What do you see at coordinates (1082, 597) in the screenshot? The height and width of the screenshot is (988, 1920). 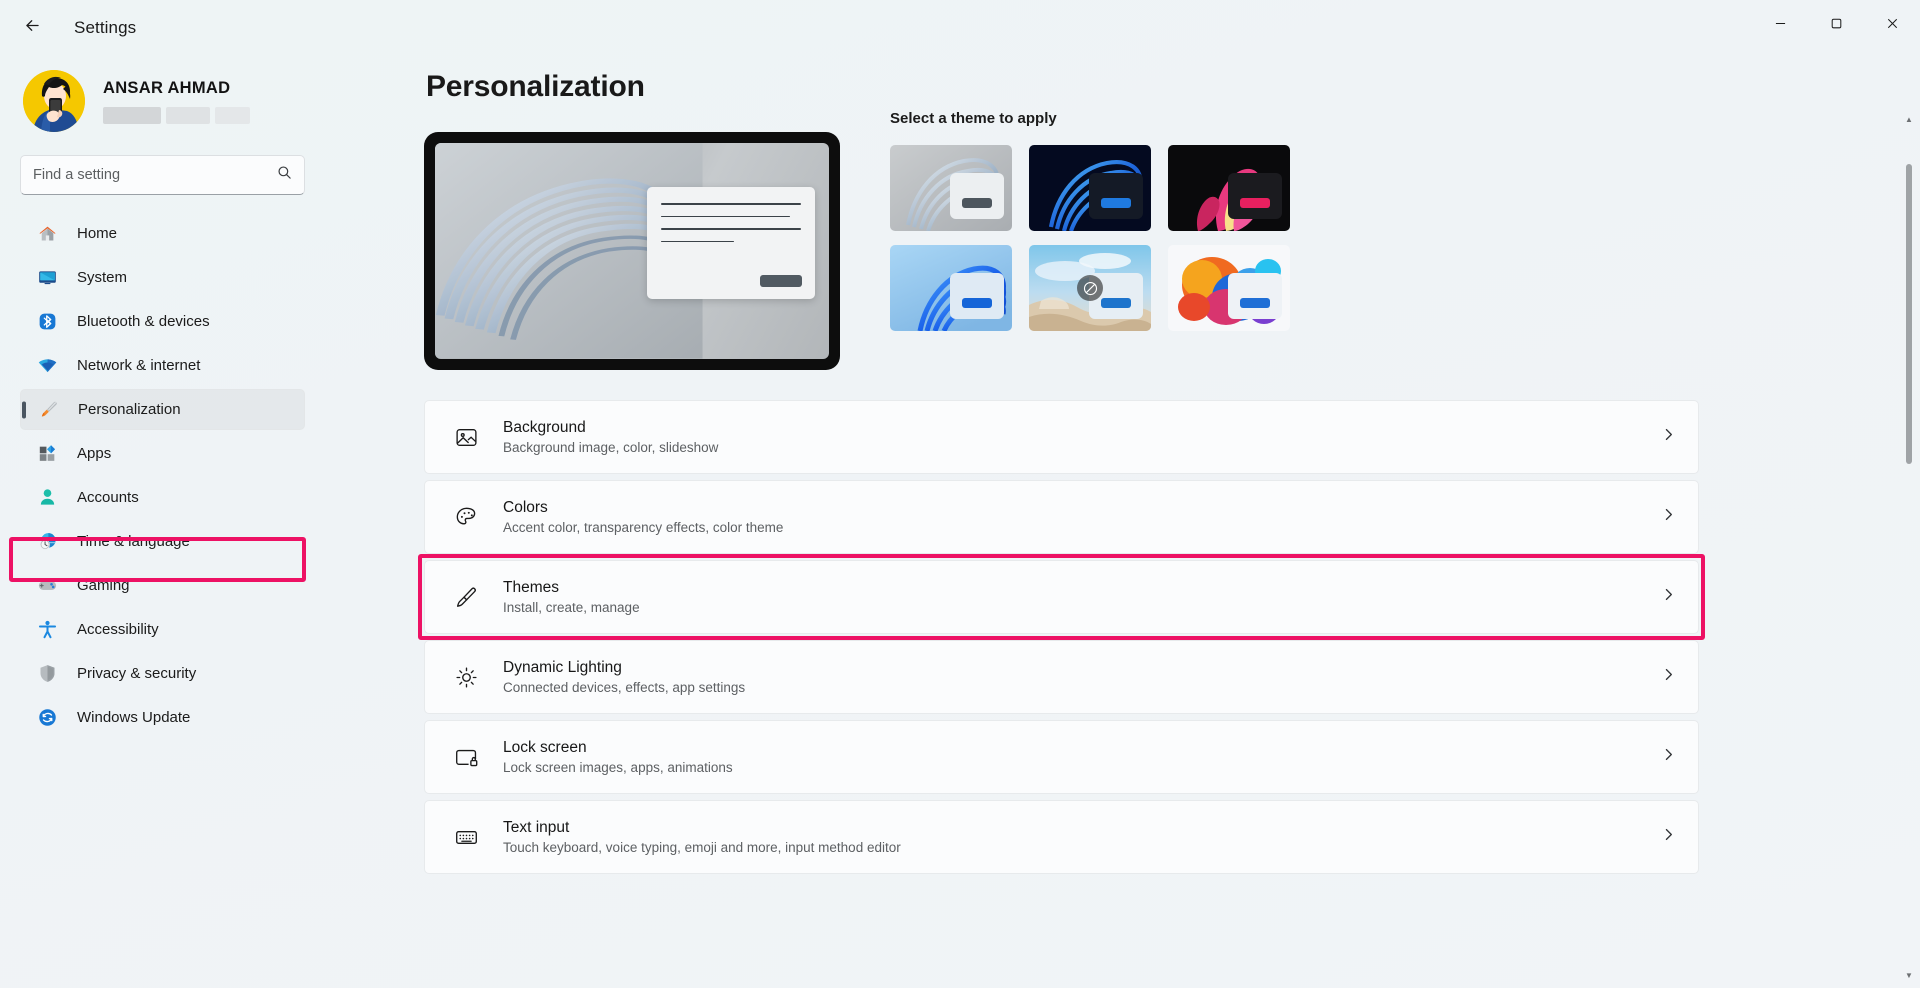 I see `settings-row-text: Themes Install, create, manage` at bounding box center [1082, 597].